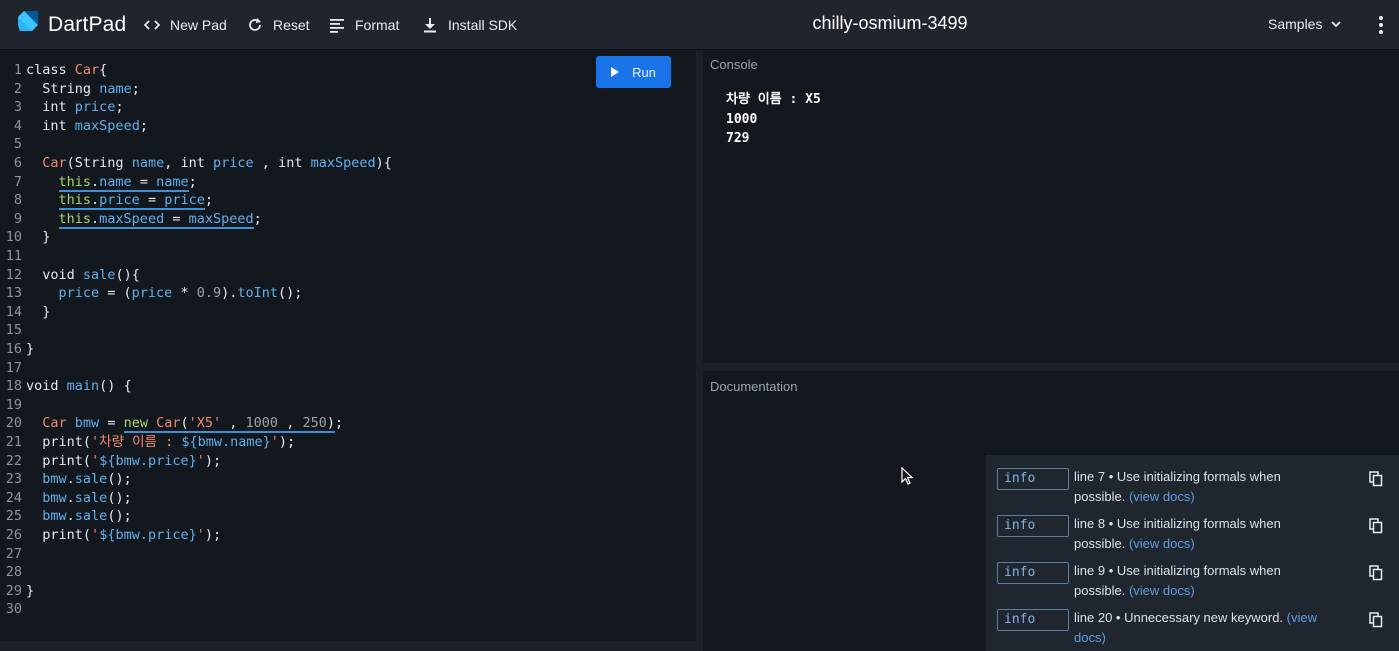  I want to click on console-label: Console, so click(734, 64).